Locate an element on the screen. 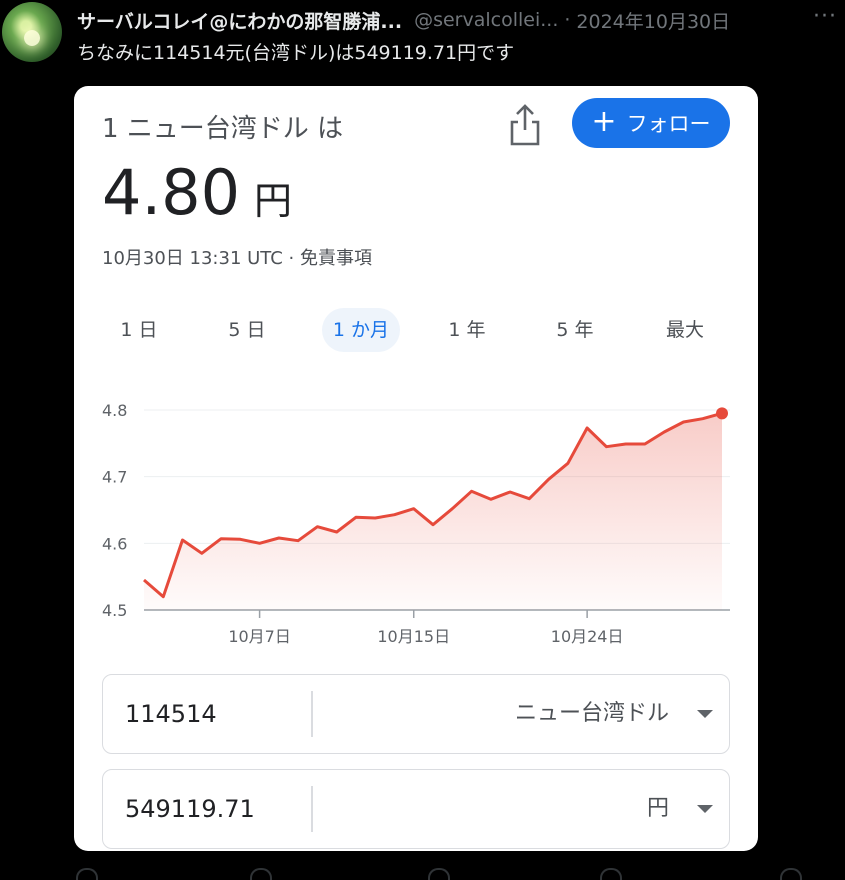  range-tabs: 1 日 5 日 1 か月 1 年 5 年 最大 is located at coordinates (419, 330).